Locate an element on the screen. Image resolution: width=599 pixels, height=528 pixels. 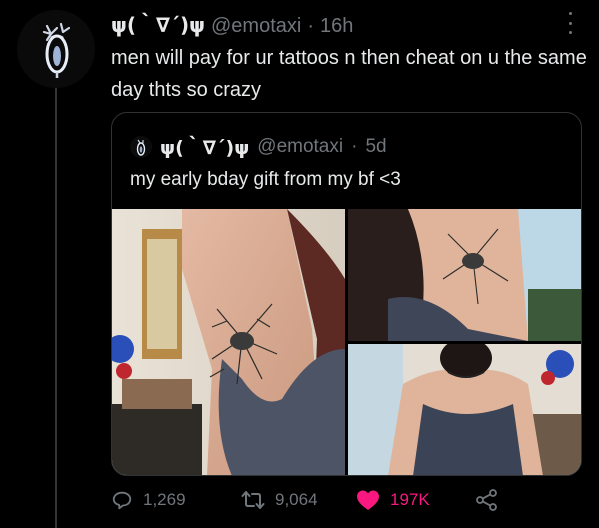
quoted-tweet-header: ψ(｀∇´)ψ @emotaxi · 5d is located at coordinates (349, 146).